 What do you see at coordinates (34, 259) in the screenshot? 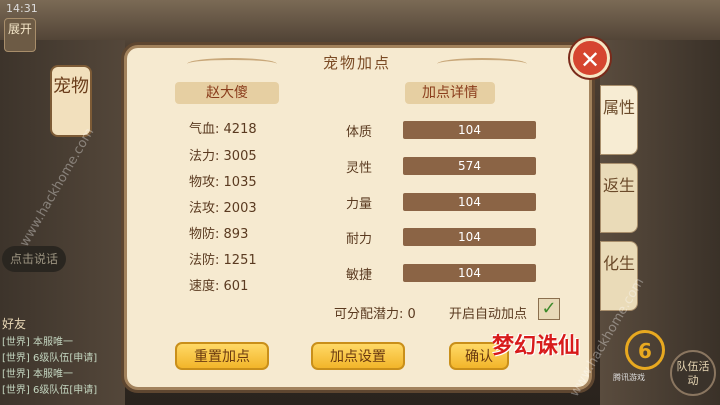
I see `voice-button: 点击说话` at bounding box center [34, 259].